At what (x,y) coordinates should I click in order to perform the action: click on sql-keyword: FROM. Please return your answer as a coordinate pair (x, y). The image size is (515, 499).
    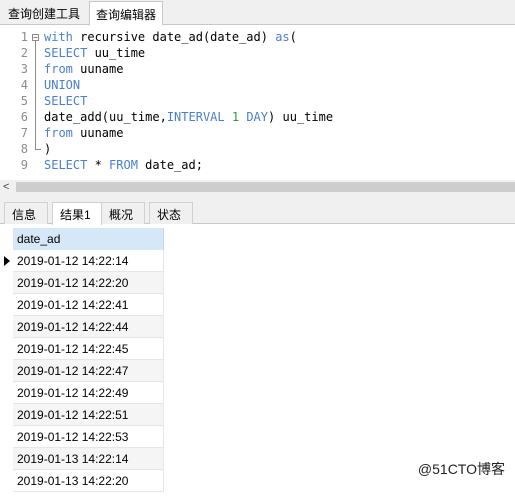
    Looking at the image, I should click on (123, 165).